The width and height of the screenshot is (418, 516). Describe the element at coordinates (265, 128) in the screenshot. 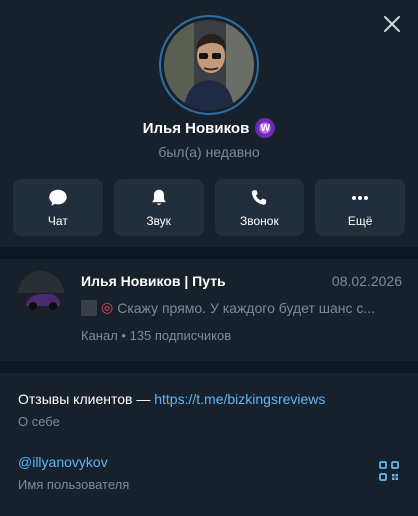

I see `premium-badge-icon: W` at that location.